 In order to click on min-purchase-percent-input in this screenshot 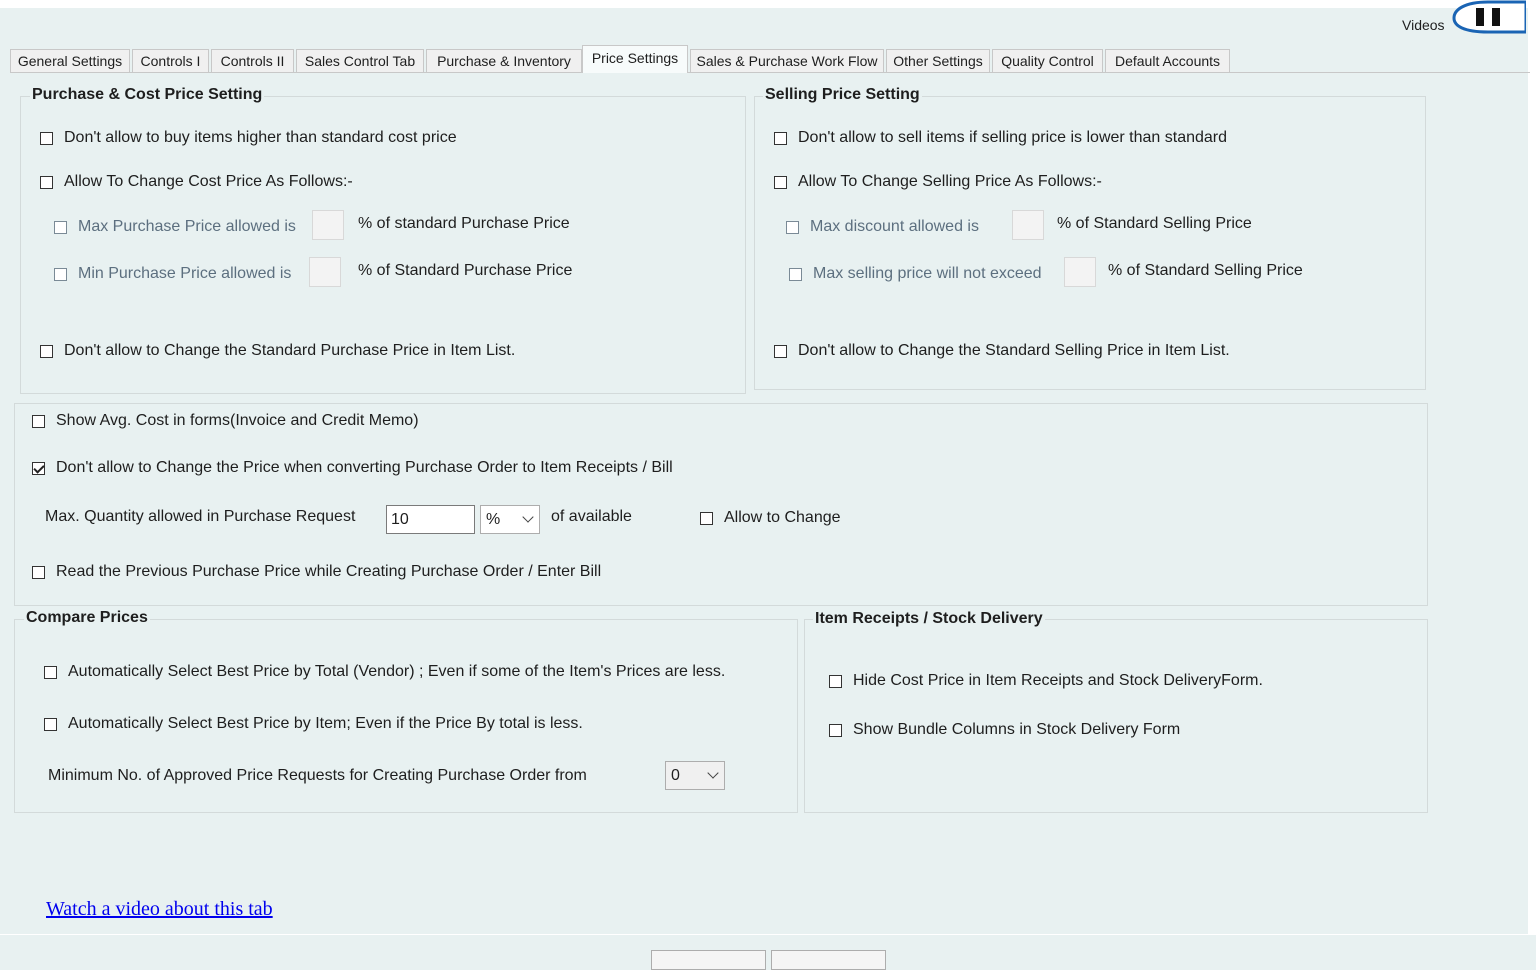, I will do `click(325, 272)`.